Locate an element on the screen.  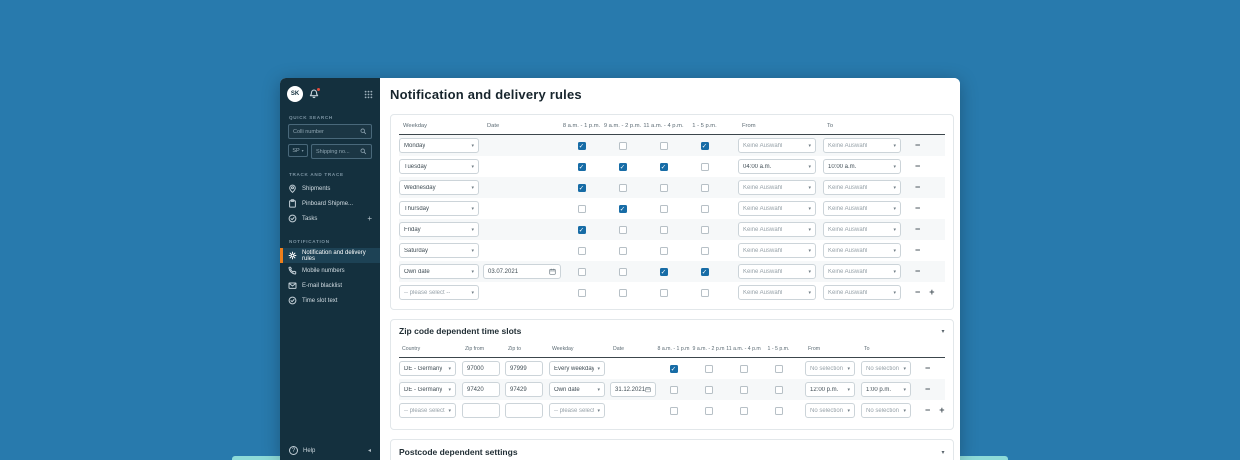
zip-from-input is located at coordinates (481, 410).